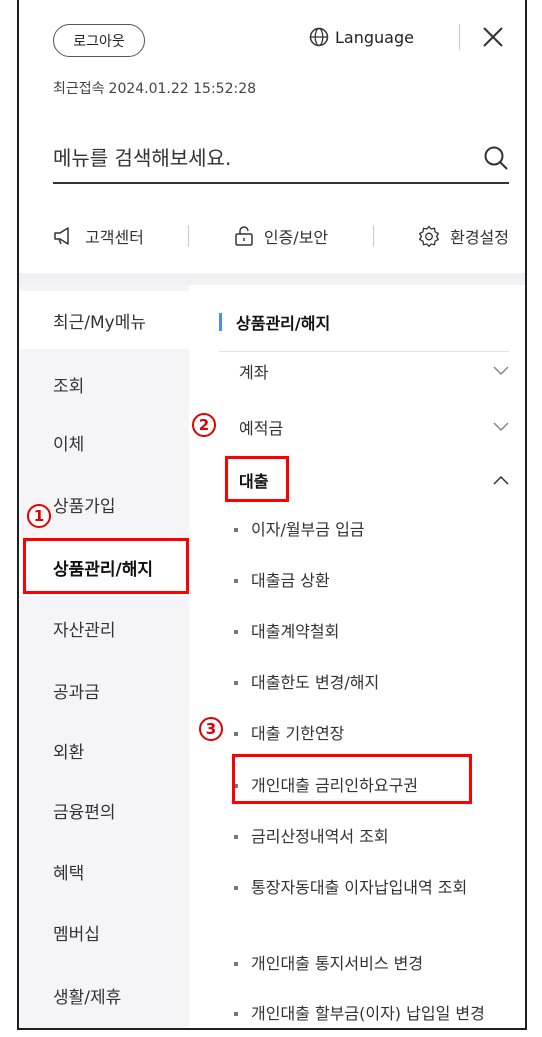 The width and height of the screenshot is (542, 1037). Describe the element at coordinates (319, 37) in the screenshot. I see `globe-icon` at that location.